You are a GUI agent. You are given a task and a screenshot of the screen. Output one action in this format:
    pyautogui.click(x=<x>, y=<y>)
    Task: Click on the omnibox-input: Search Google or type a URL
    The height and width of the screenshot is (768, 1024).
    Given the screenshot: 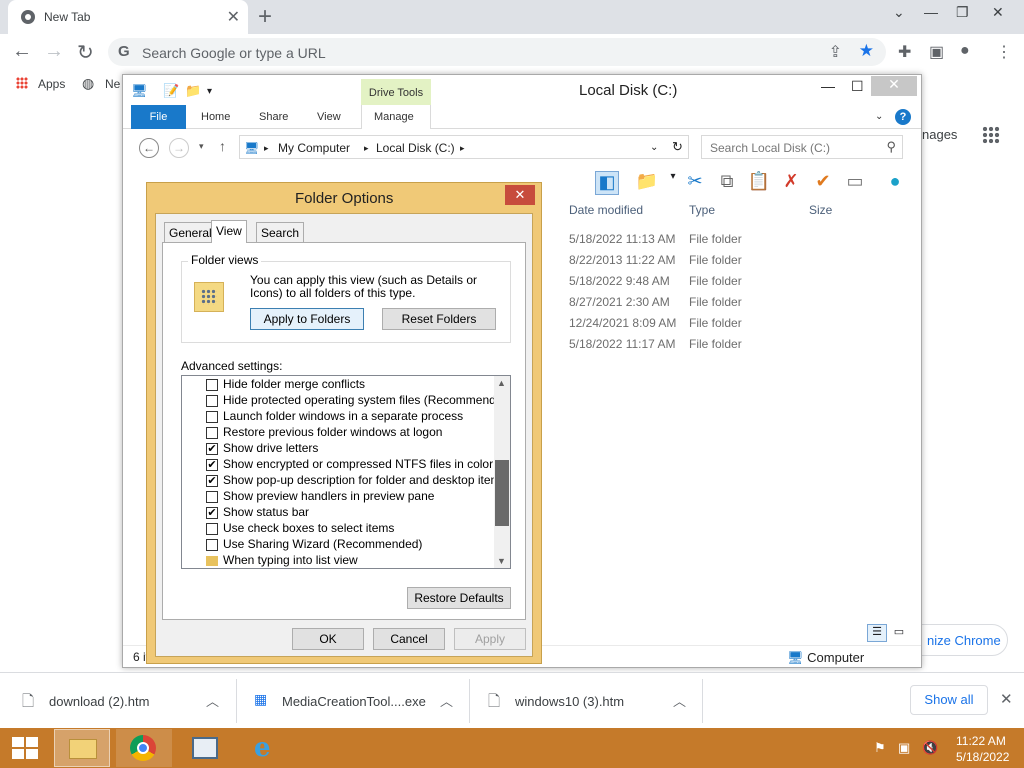 What is the action you would take?
    pyautogui.click(x=234, y=53)
    